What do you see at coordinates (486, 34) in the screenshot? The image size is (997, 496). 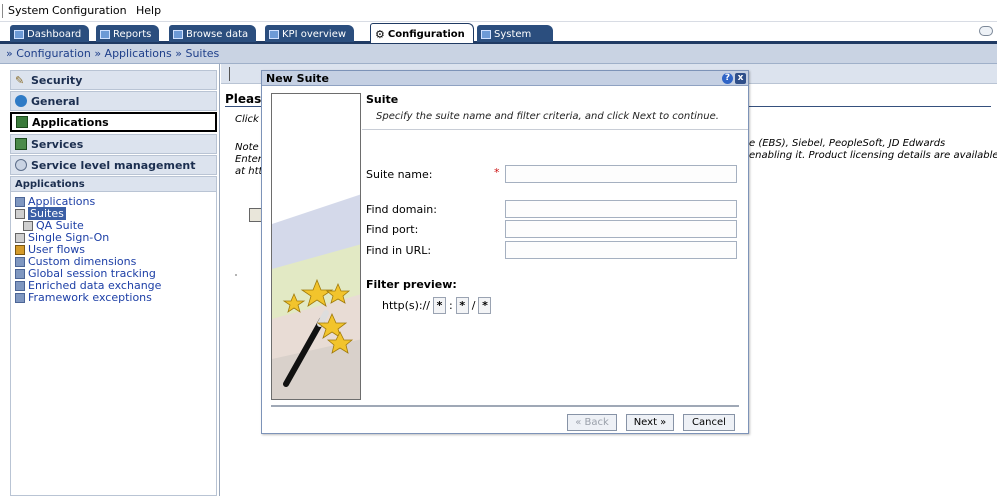 I see `system-icon` at bounding box center [486, 34].